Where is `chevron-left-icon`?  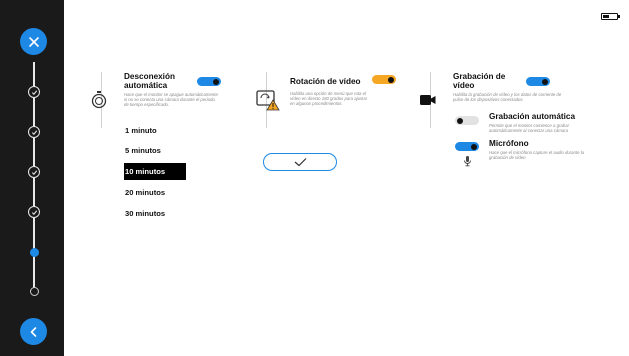 chevron-left-icon is located at coordinates (33, 331).